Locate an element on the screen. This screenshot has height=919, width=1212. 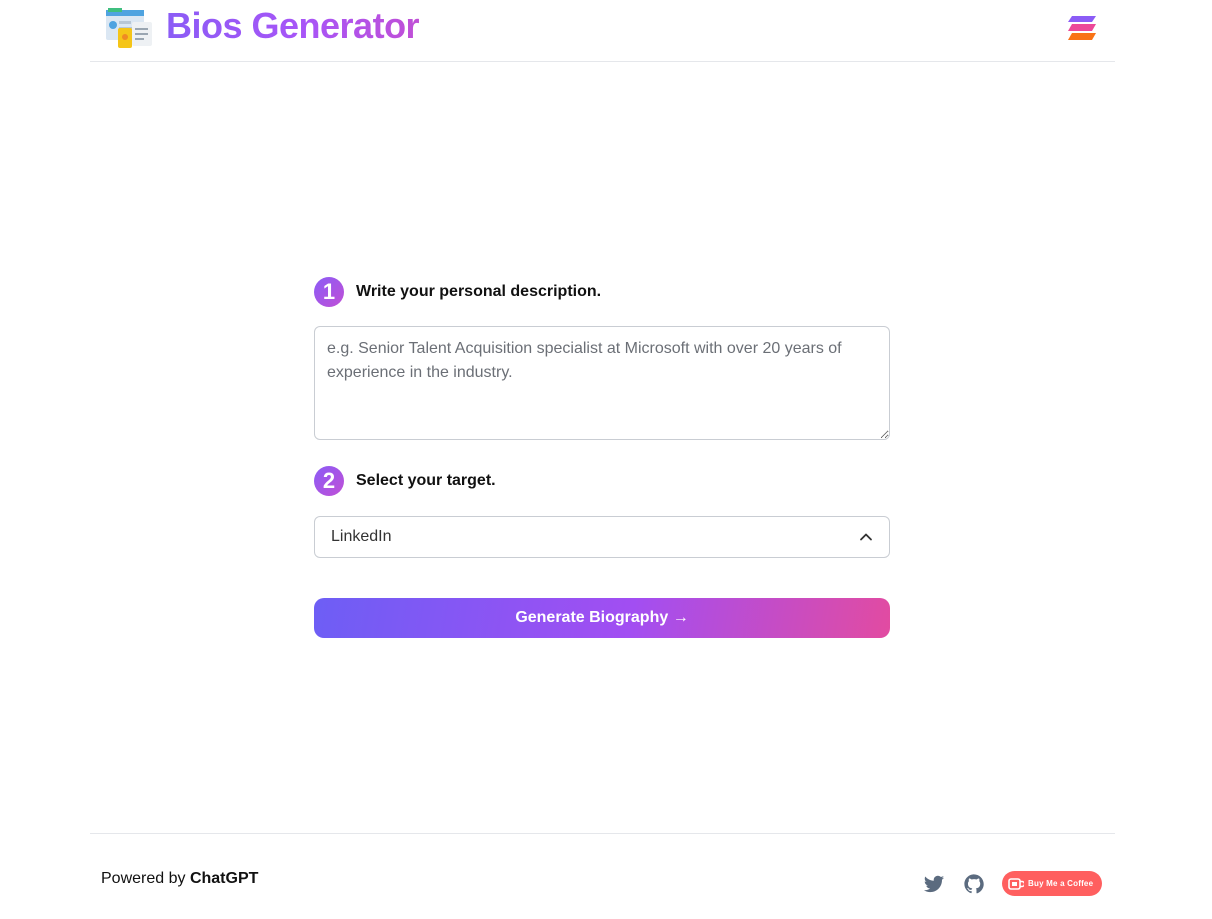
footer: Powered by ChatGPT Buy Me a Coffee is located at coordinates (602, 876).